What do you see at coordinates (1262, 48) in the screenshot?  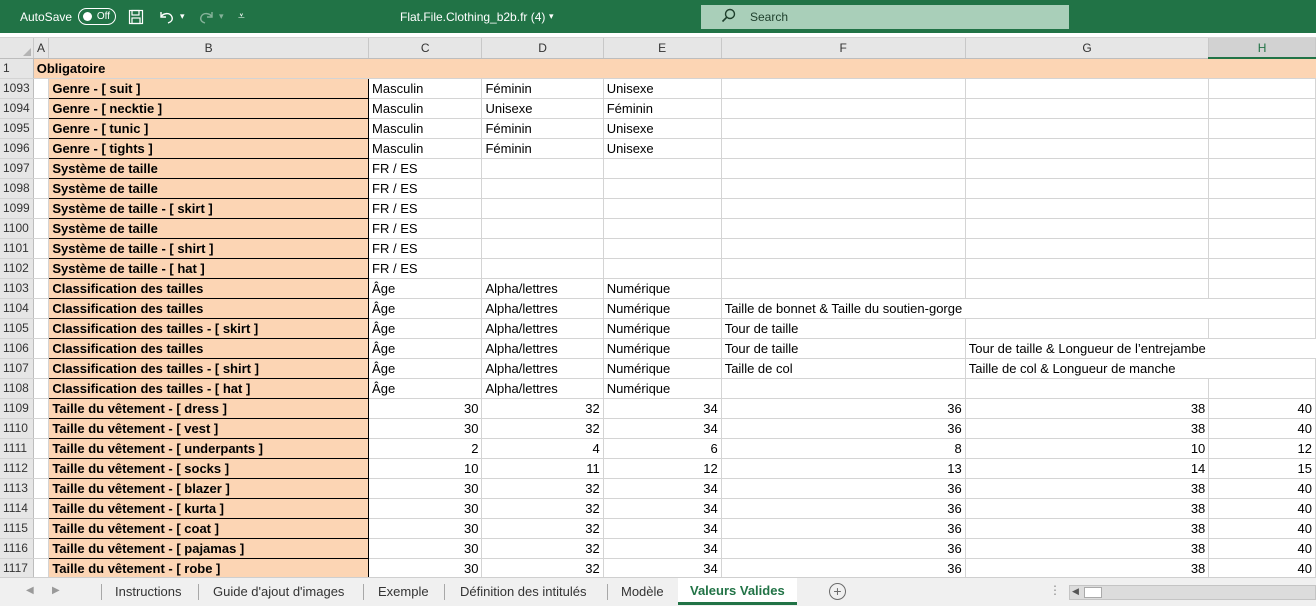 I see `column-header-h: H` at bounding box center [1262, 48].